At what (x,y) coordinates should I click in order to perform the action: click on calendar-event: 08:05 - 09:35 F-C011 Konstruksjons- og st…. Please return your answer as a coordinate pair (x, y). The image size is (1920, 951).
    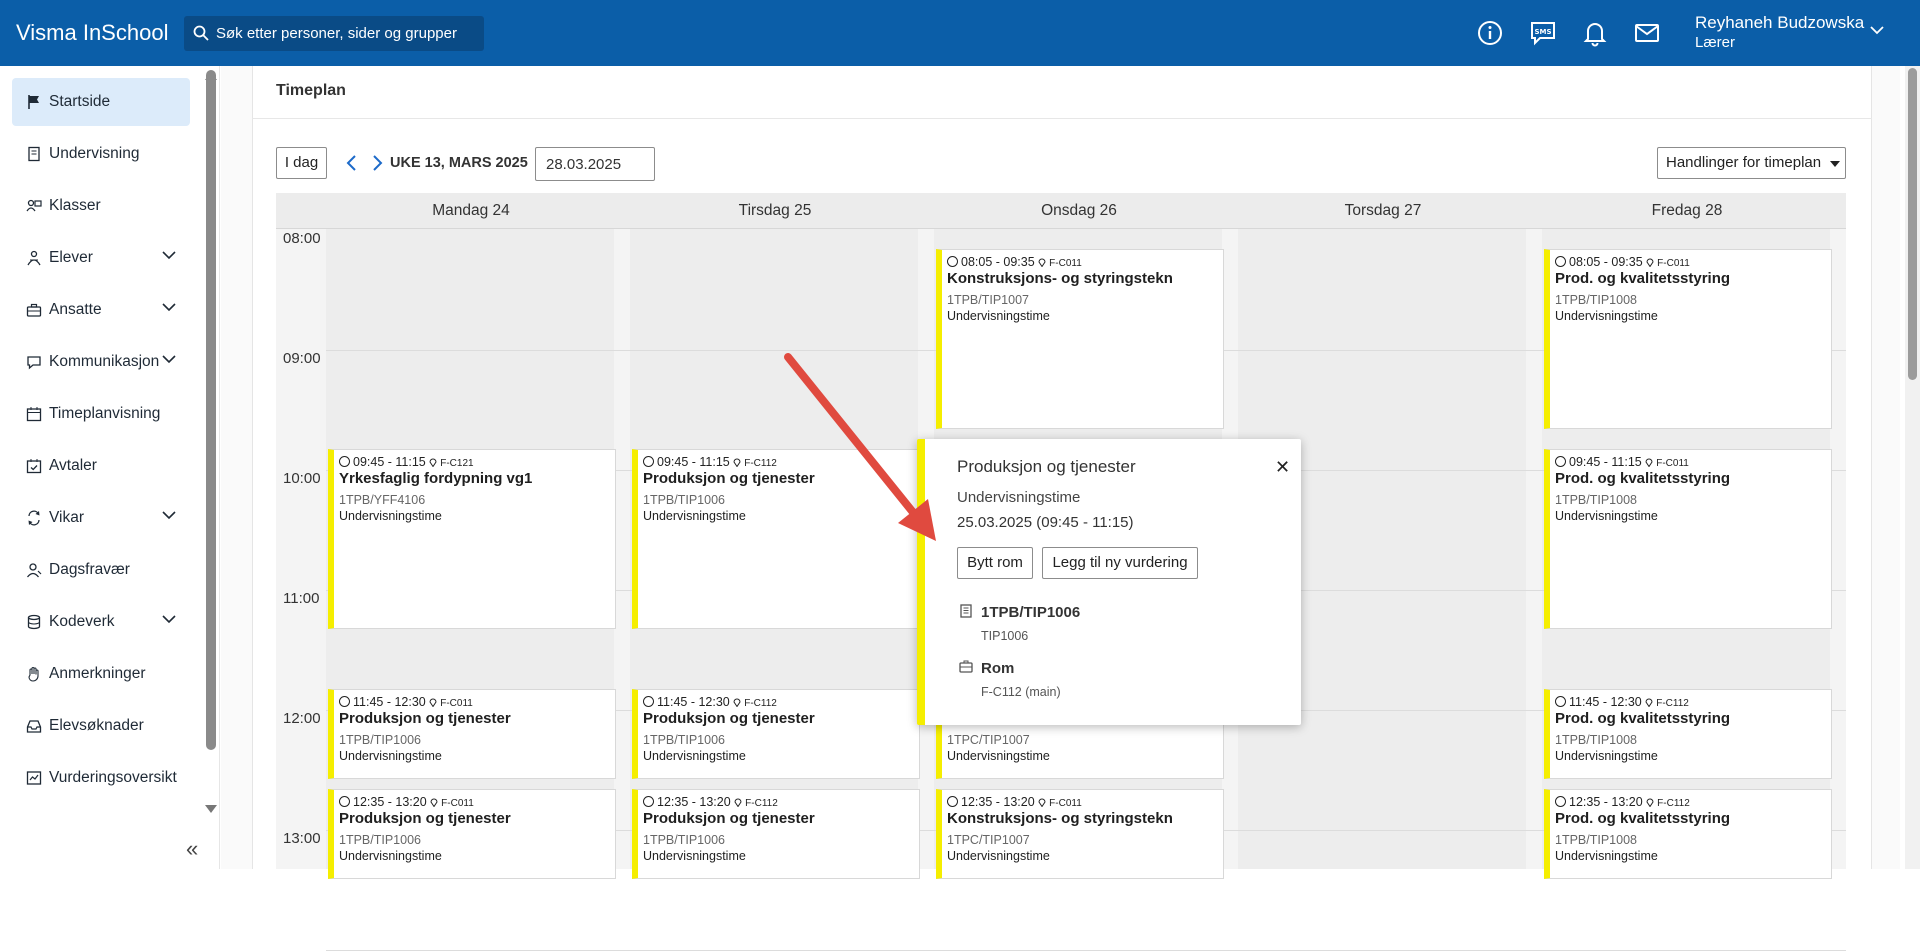
    Looking at the image, I should click on (1080, 339).